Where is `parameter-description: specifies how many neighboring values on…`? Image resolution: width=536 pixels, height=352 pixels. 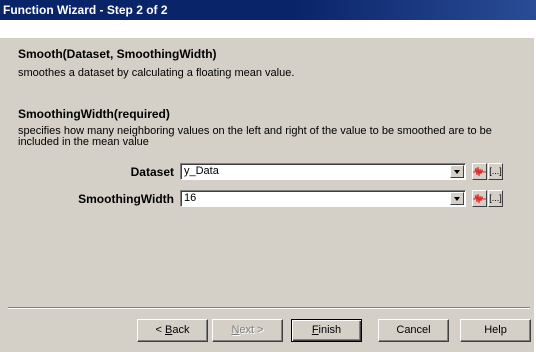 parameter-description: specifies how many neighboring values on… is located at coordinates (255, 136).